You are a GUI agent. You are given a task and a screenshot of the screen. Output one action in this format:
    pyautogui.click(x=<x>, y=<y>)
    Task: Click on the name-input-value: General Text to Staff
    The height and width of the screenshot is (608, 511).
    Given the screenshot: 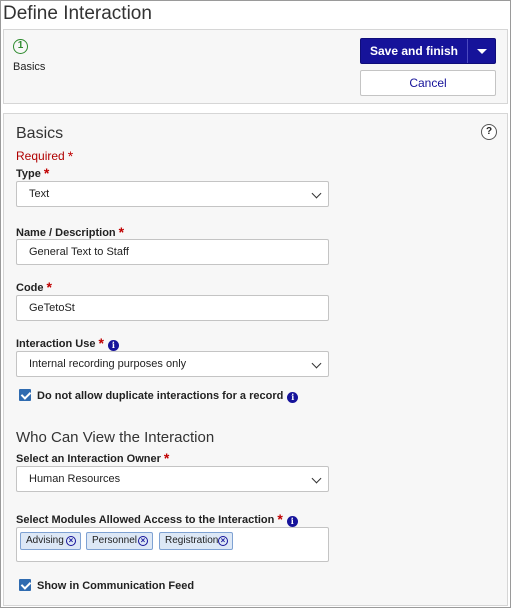 What is the action you would take?
    pyautogui.click(x=79, y=252)
    